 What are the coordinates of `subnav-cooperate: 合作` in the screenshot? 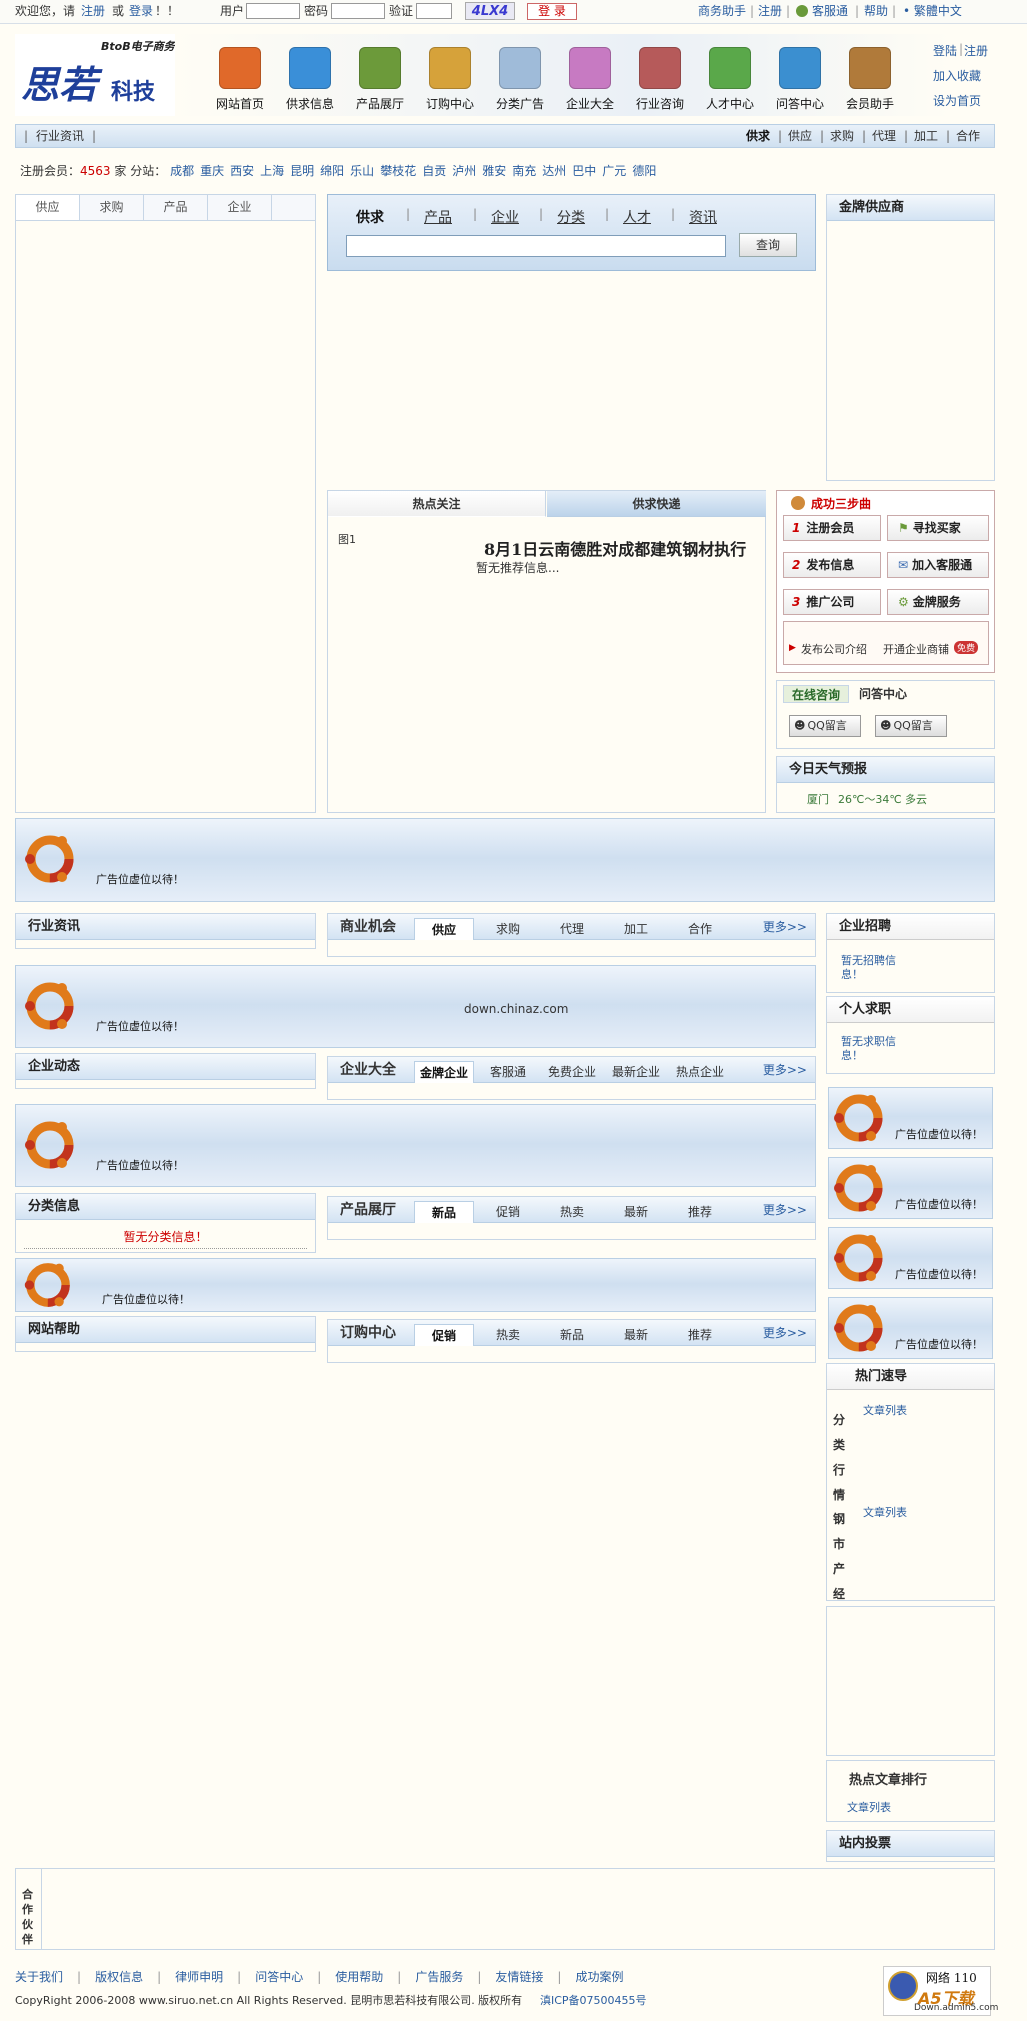 It's located at (968, 136).